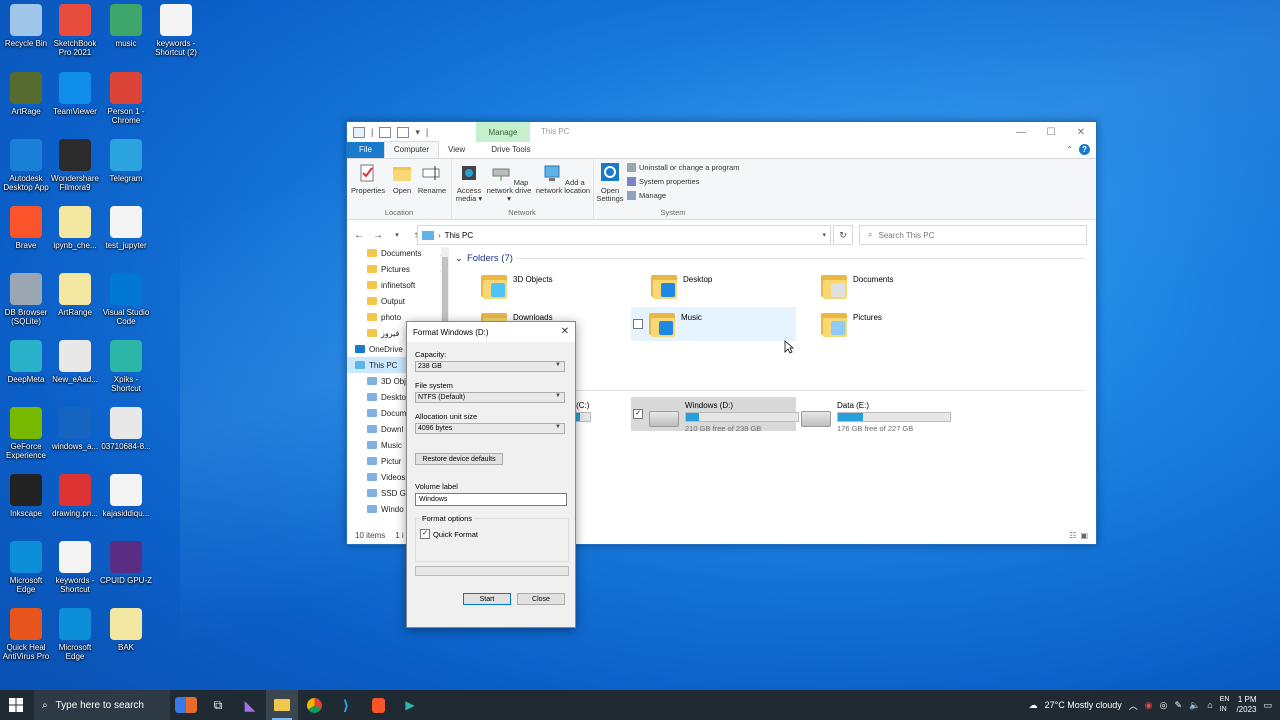  Describe the element at coordinates (1149, 705) in the screenshot. I see `recording-icon: ◉` at that location.